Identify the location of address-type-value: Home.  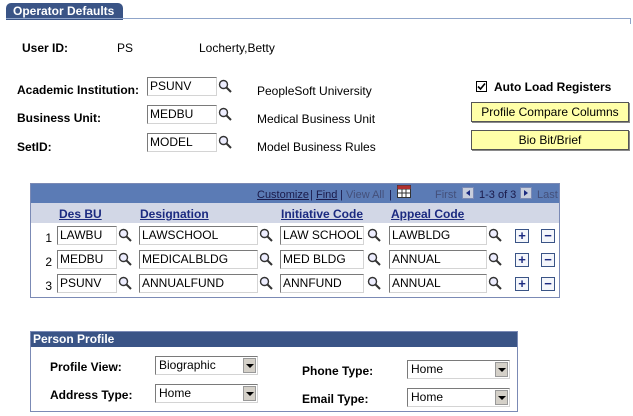
(175, 393).